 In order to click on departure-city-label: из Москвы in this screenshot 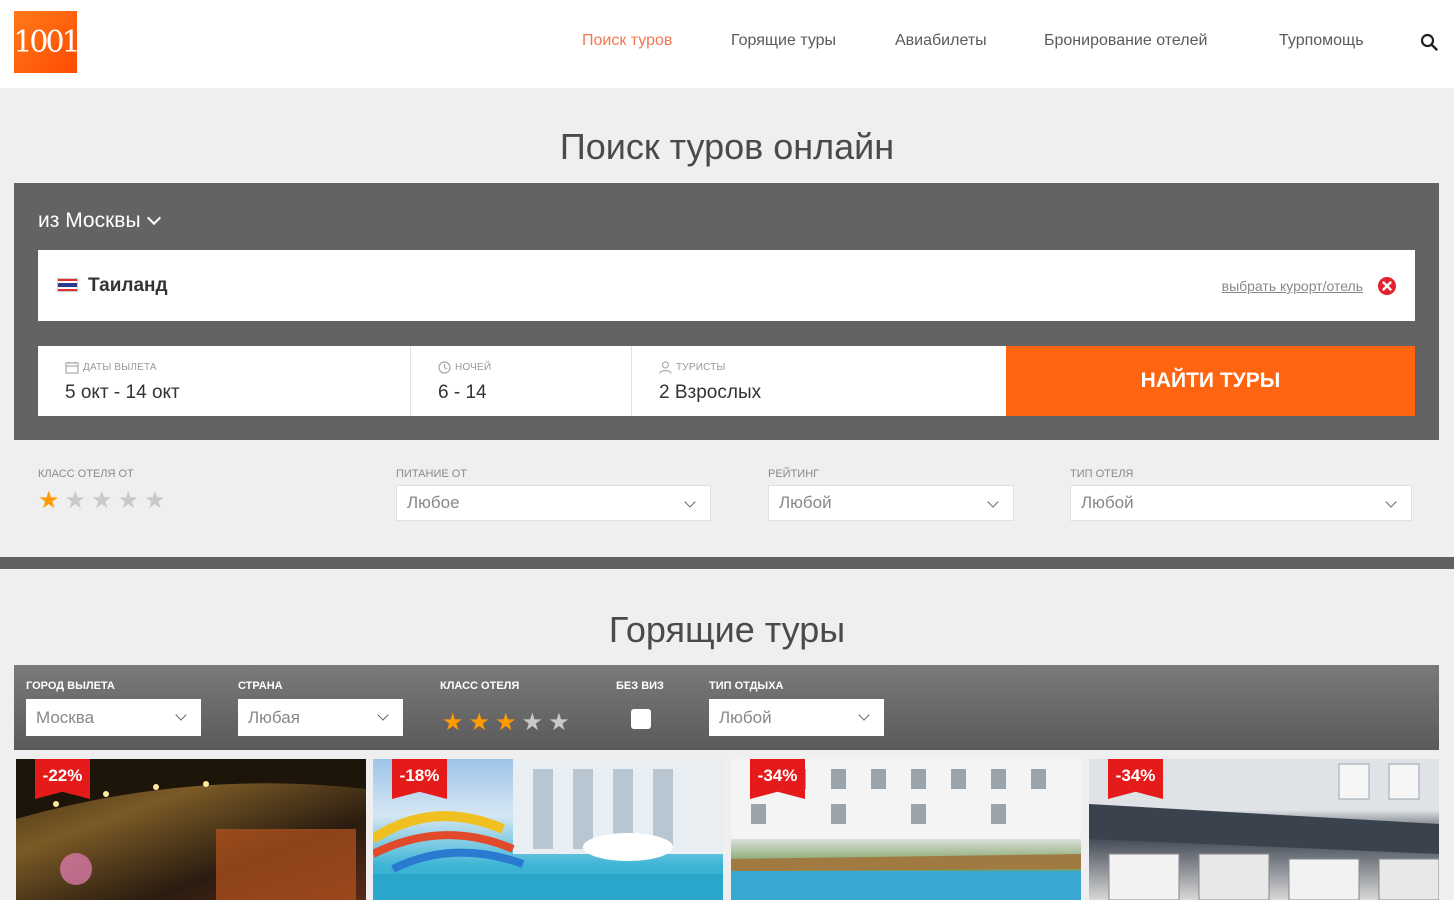, I will do `click(89, 220)`.